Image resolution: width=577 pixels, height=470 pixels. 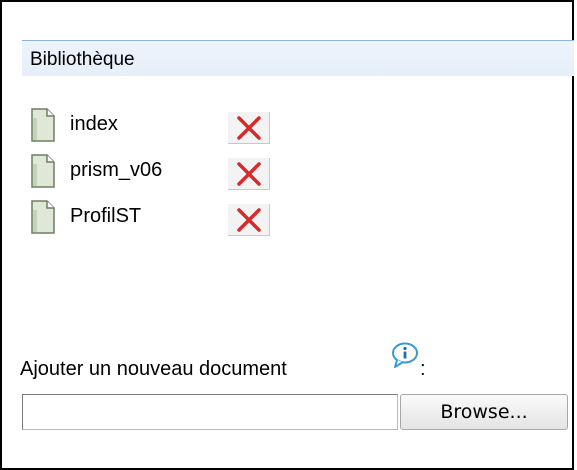 What do you see at coordinates (82, 59) in the screenshot?
I see `library-title: Bibliothèque` at bounding box center [82, 59].